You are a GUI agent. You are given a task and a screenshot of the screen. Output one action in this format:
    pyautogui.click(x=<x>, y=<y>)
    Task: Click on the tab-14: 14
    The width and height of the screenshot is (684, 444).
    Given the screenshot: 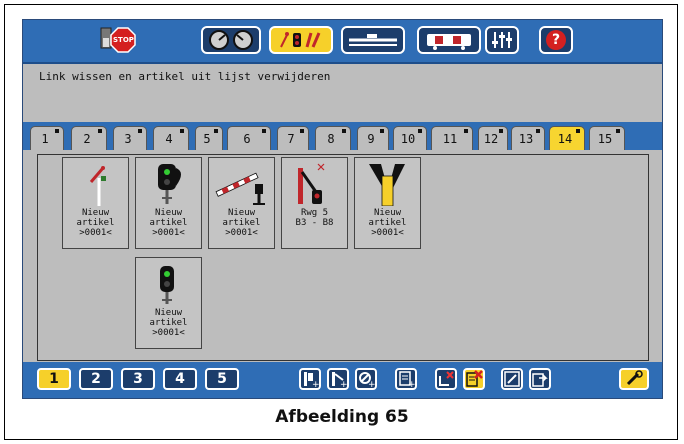 What is the action you would take?
    pyautogui.click(x=567, y=138)
    